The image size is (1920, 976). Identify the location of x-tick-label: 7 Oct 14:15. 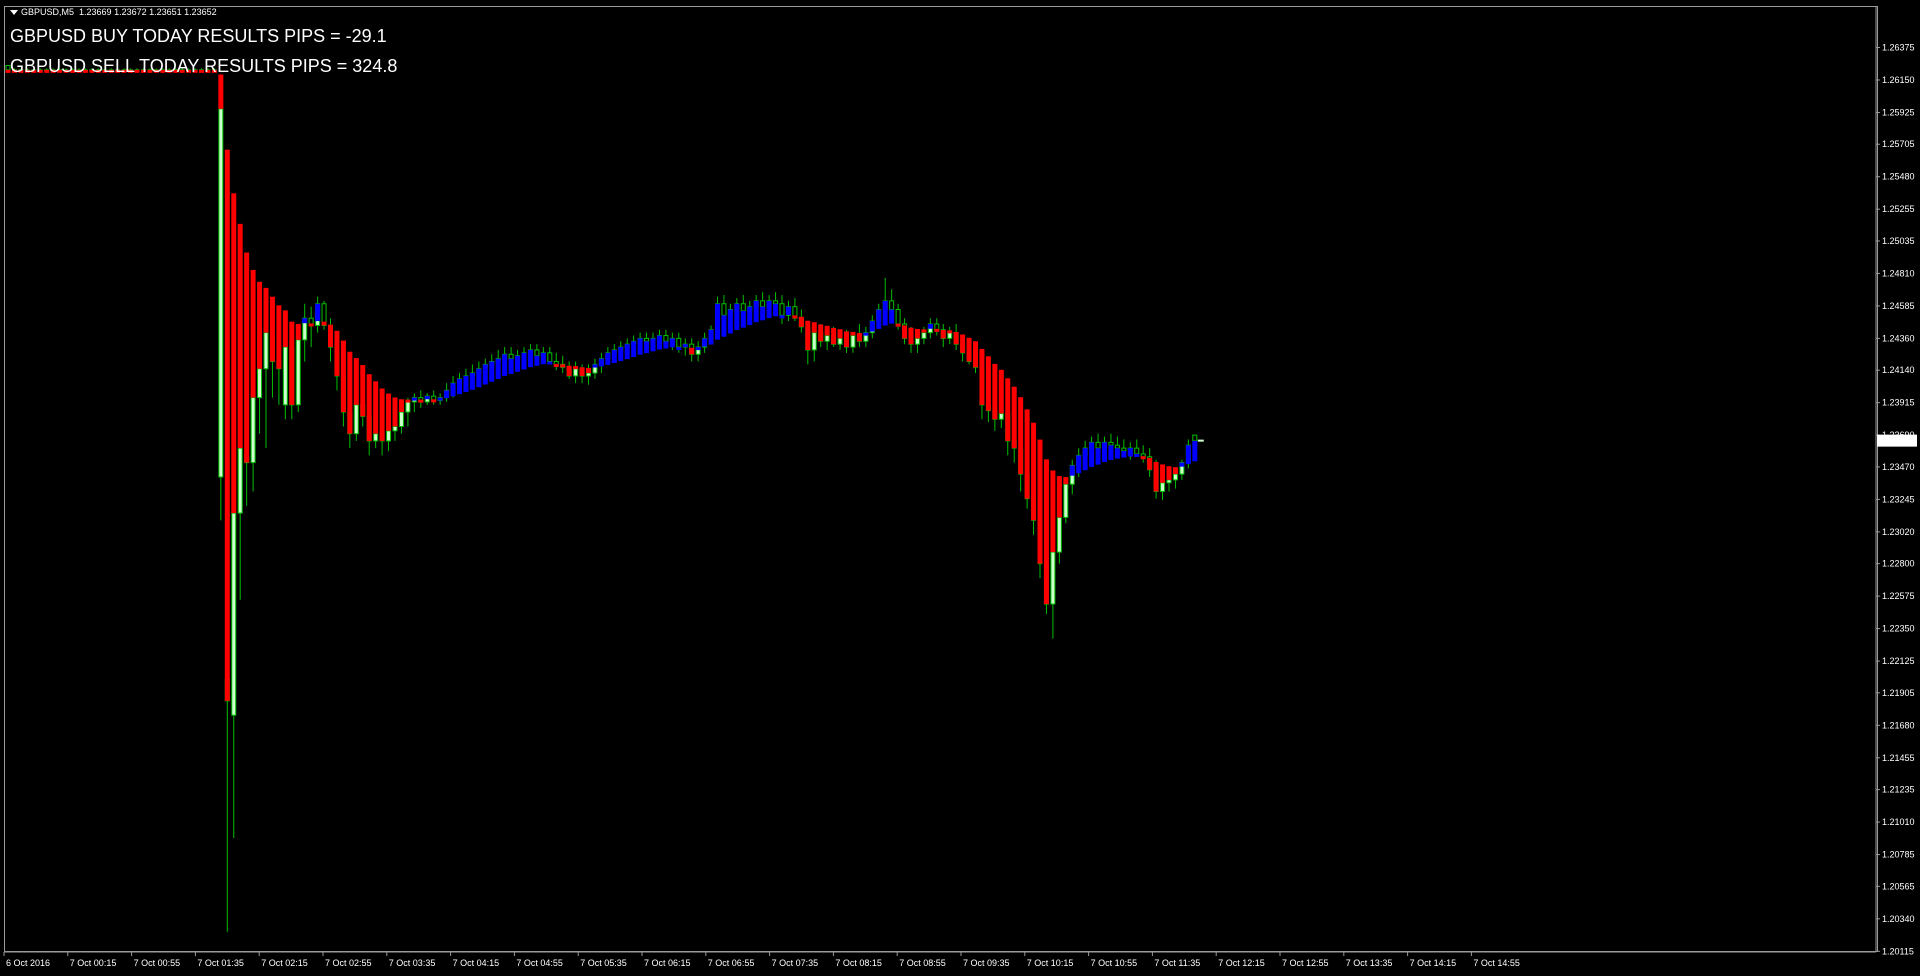
(1433, 963).